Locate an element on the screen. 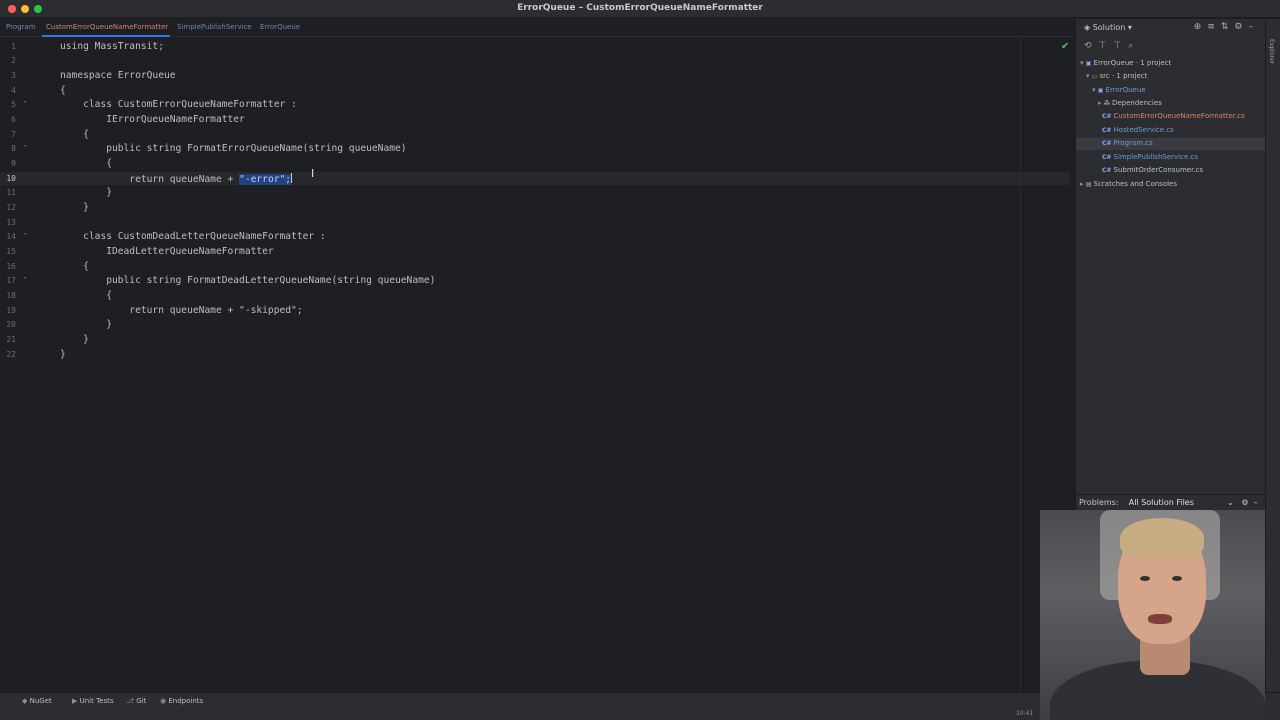 This screenshot has width=1280, height=720. selected-text: "-error"; is located at coordinates (265, 179).